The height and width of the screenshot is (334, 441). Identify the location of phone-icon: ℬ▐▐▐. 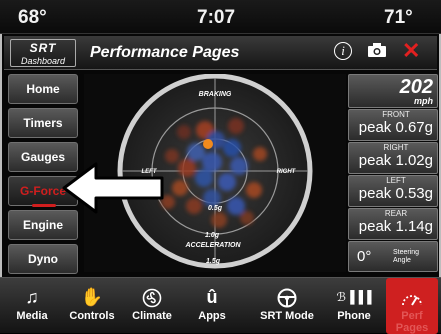
(354, 297).